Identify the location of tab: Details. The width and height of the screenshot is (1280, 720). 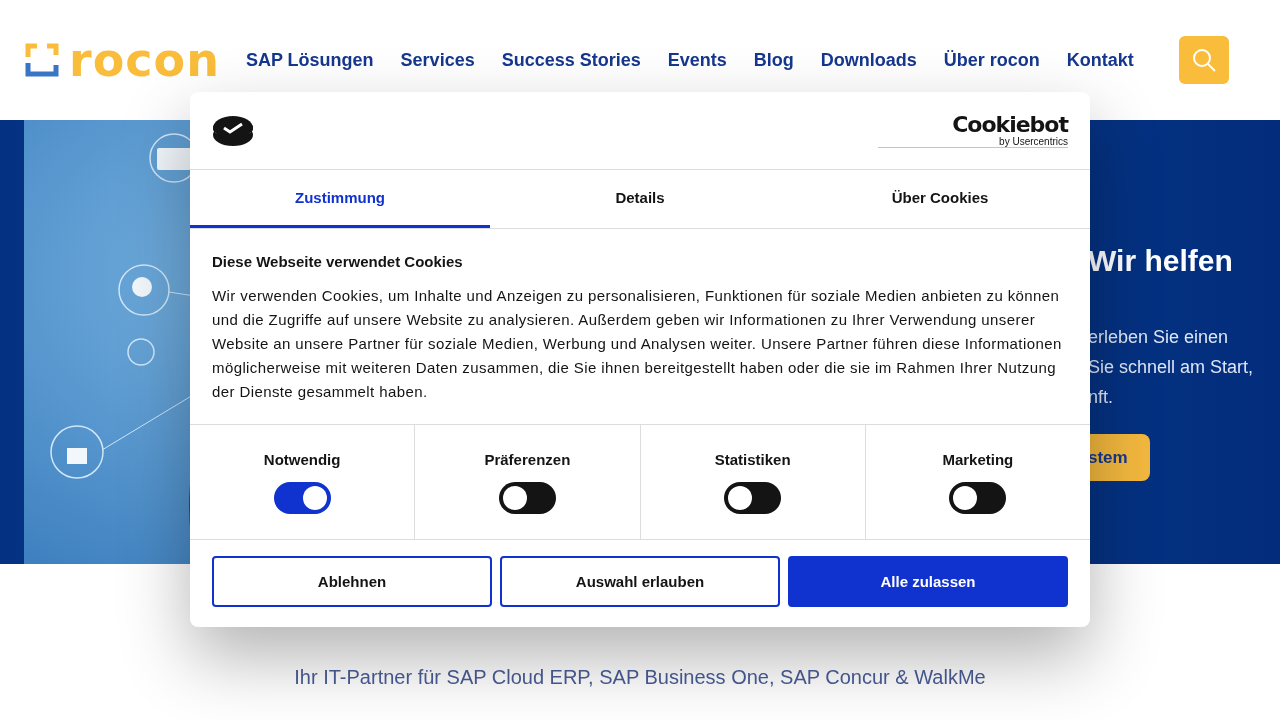
(640, 199).